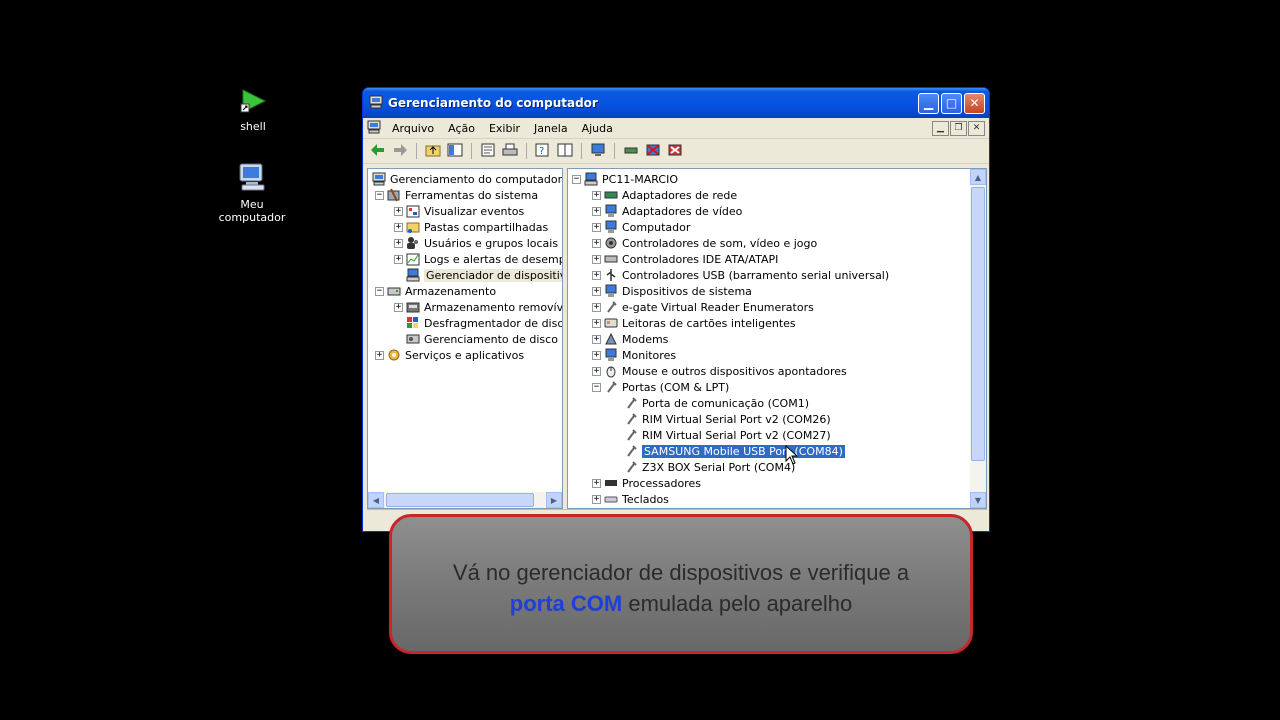  What do you see at coordinates (676, 103) in the screenshot?
I see `title-bar: Gerenciamento do computador ▁ □ ✕` at bounding box center [676, 103].